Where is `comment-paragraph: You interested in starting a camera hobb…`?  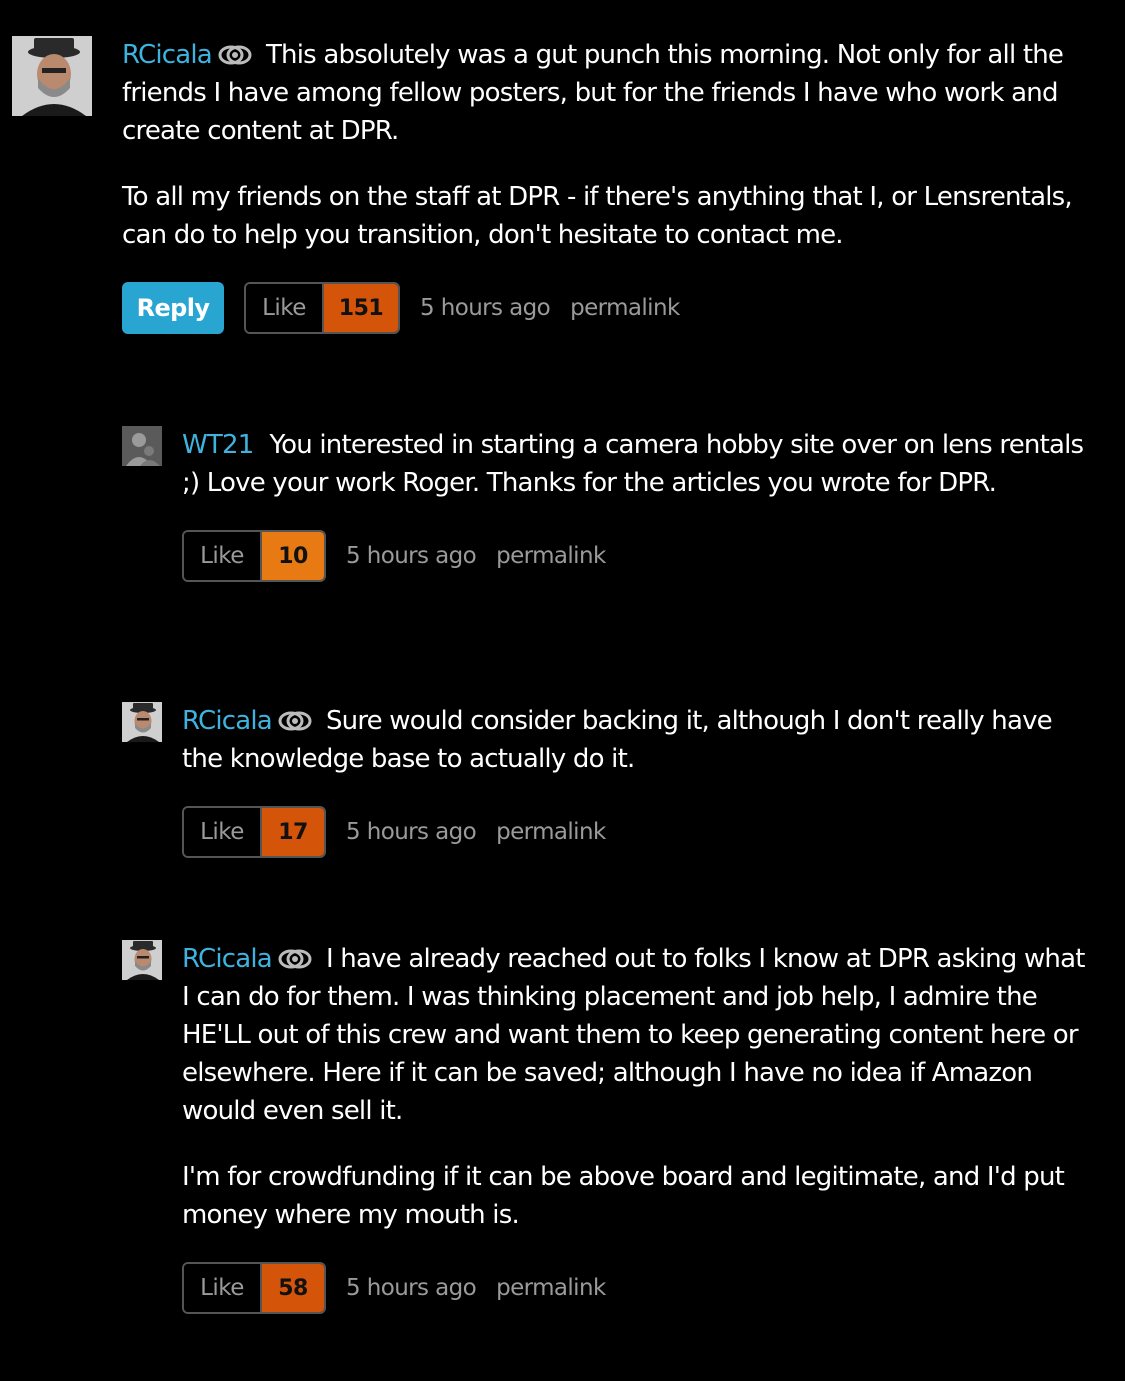
comment-paragraph: You interested in starting a camera hobb… is located at coordinates (633, 464).